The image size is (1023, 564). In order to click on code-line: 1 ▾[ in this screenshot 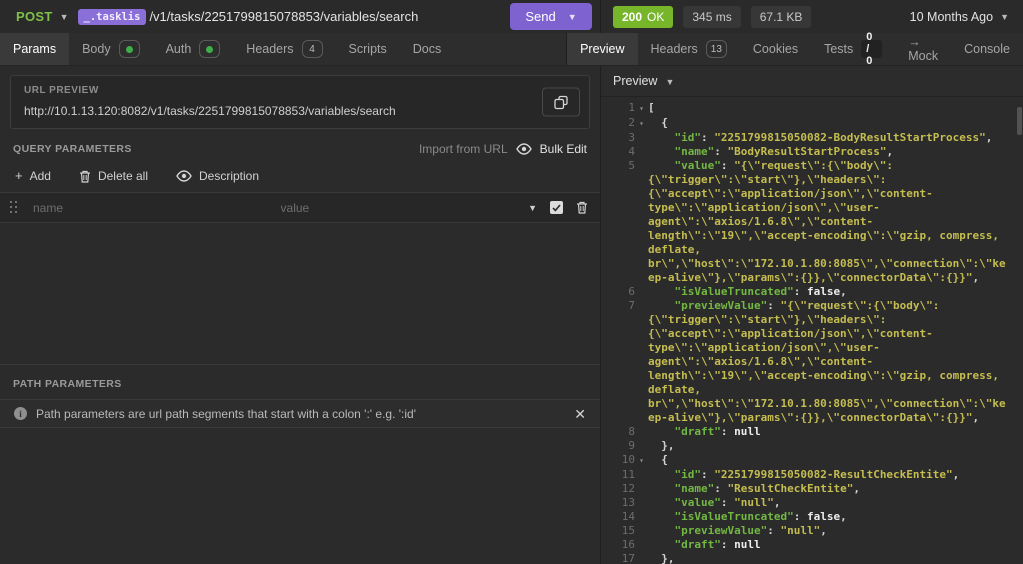, I will do `click(812, 108)`.